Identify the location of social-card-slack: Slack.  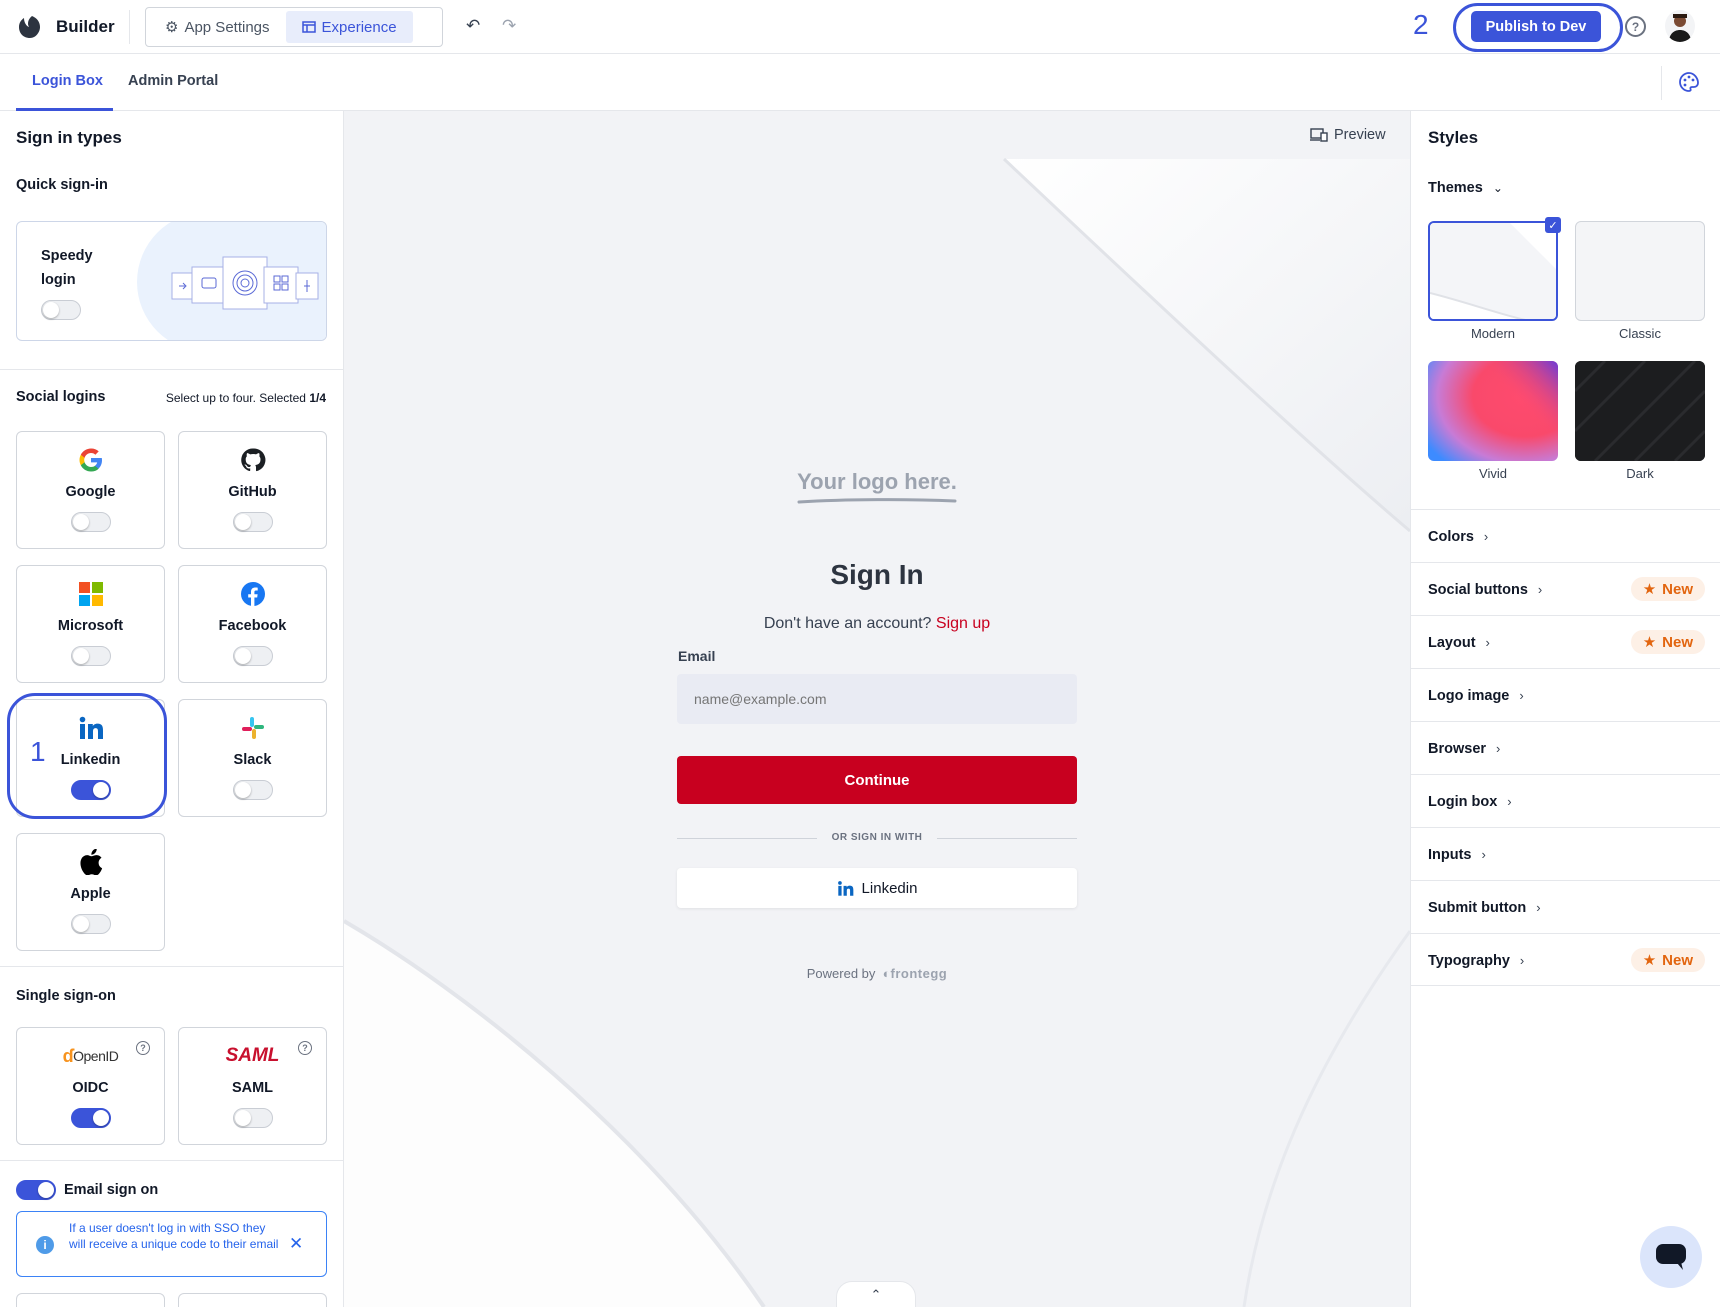
(252, 758).